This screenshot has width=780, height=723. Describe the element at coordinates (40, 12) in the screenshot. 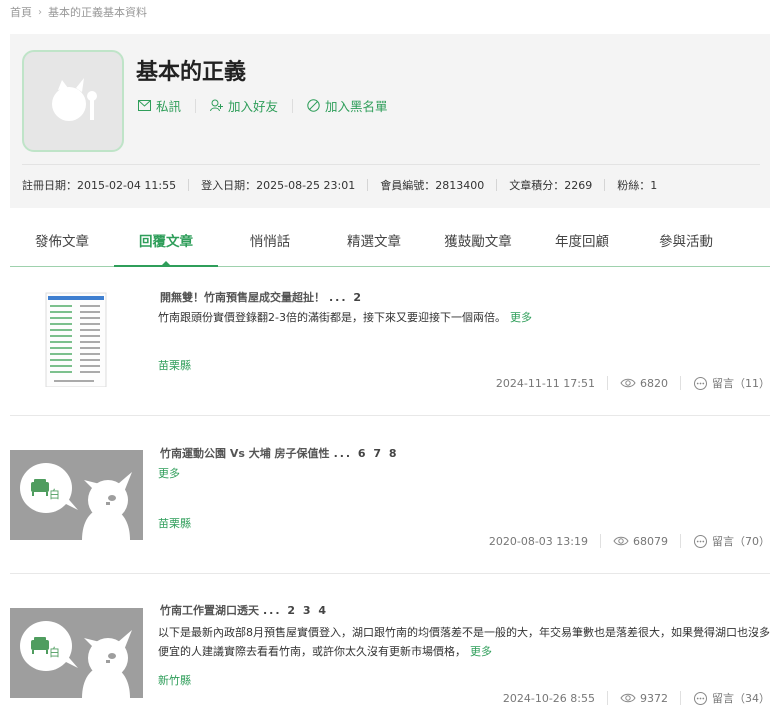

I see `chevron-right-icon: ›` at that location.